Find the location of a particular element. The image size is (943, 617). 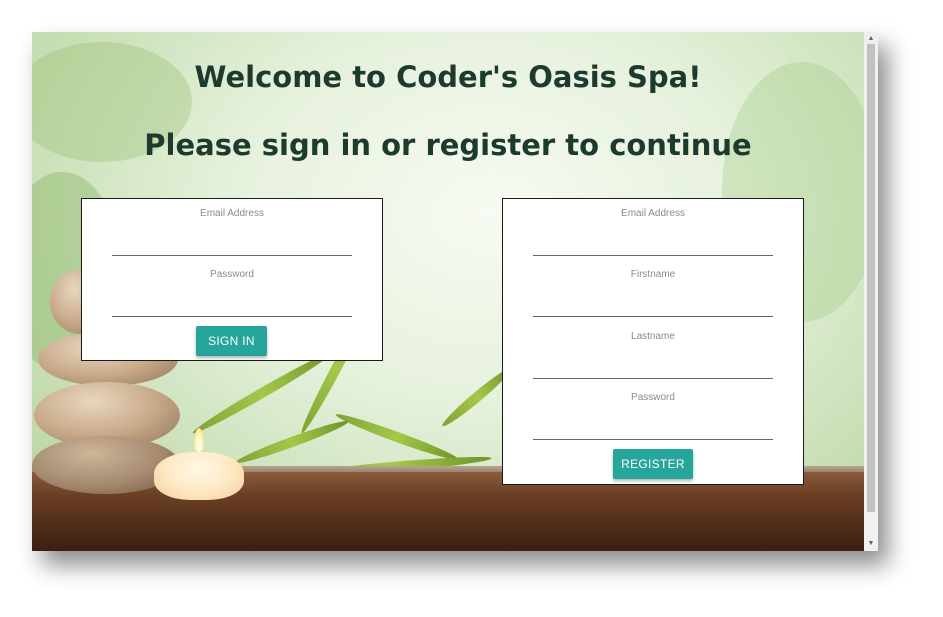

scrollbar-thumb is located at coordinates (871, 278).